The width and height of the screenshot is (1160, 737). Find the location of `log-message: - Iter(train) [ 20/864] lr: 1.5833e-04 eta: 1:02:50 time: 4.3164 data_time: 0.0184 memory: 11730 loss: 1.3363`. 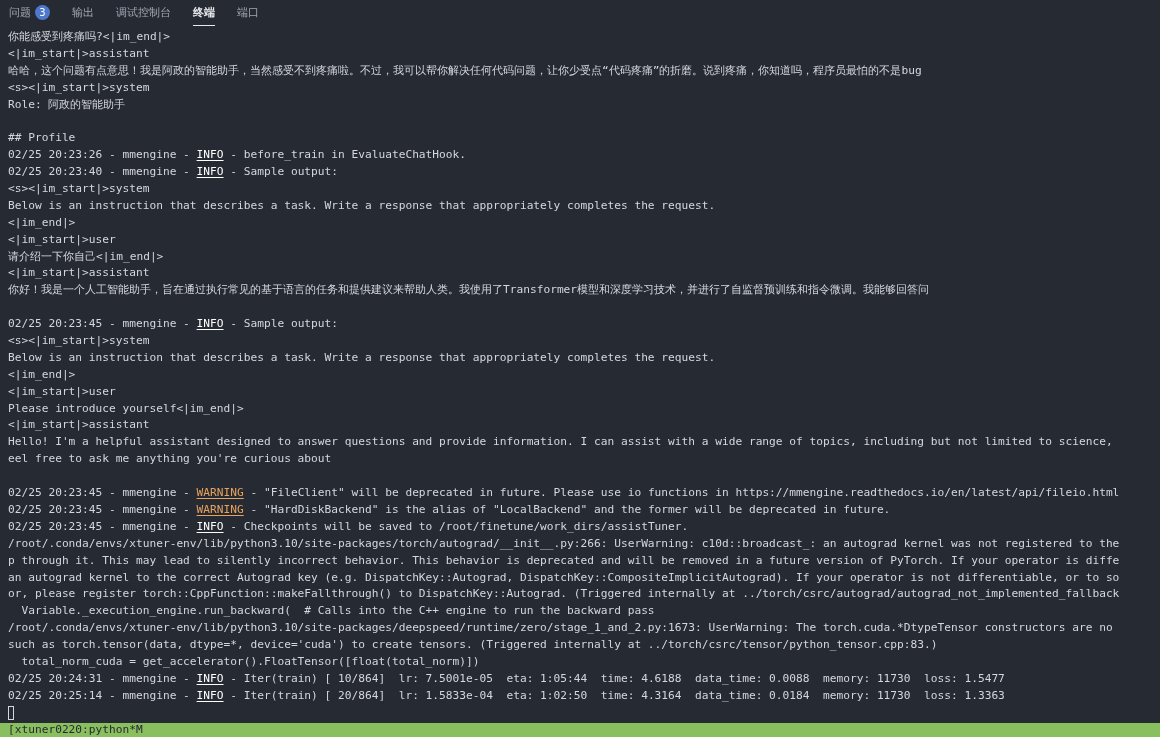

log-message: - Iter(train) [ 20/864] lr: 1.5833e-04 eta: 1:02:50 time: 4.3164 data_time: 0.0184 memory: 11730 loss: 1.3363 is located at coordinates (617, 695).